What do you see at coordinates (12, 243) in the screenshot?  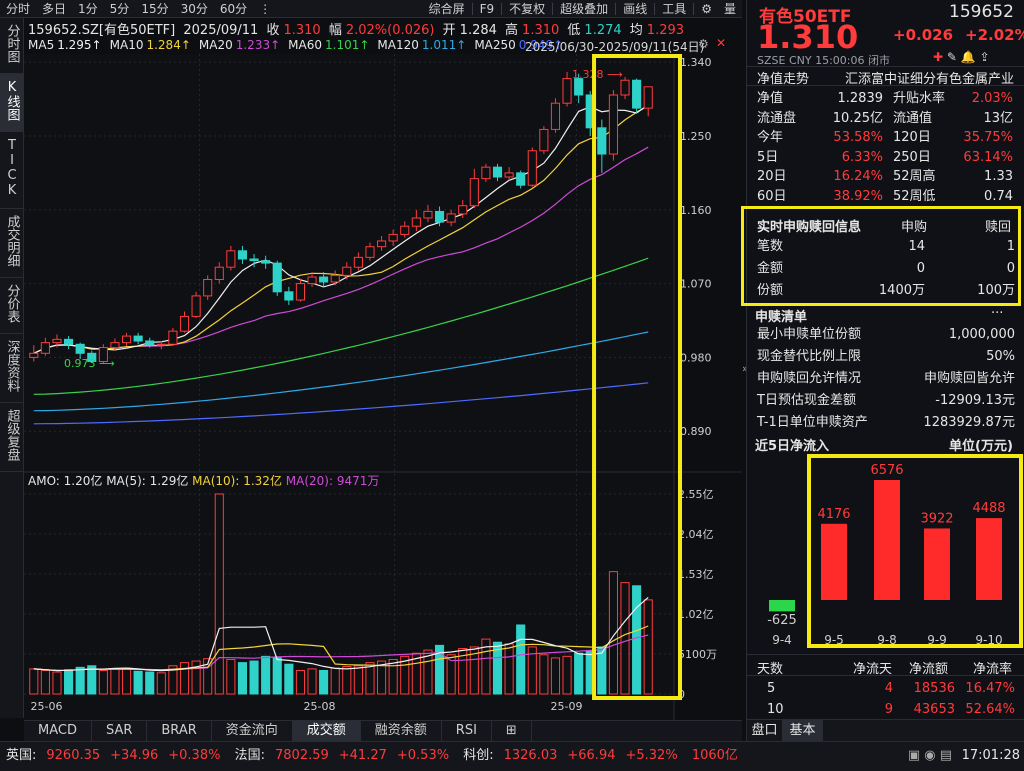 I see `vtab-trade-detail: 成交明细` at bounding box center [12, 243].